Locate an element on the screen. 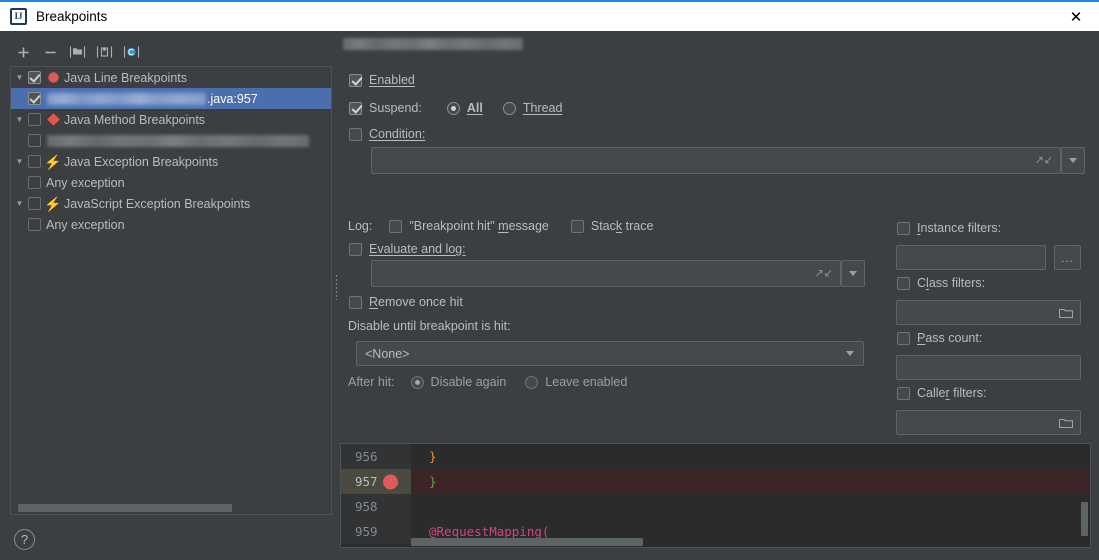 The width and height of the screenshot is (1099, 560). caller-filters-input is located at coordinates (988, 422).